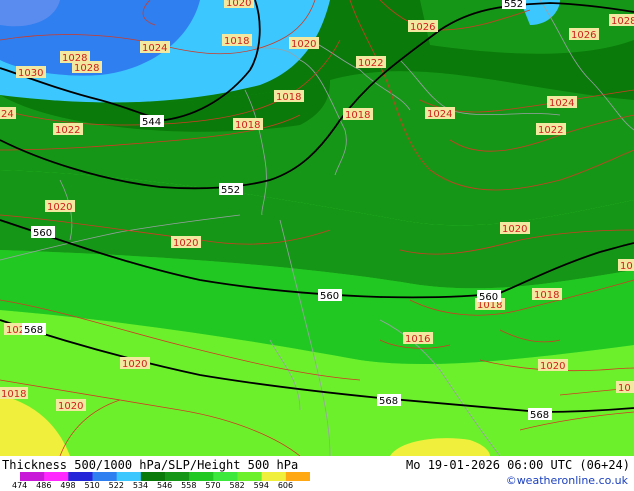 This screenshot has width=634, height=491. What do you see at coordinates (140, 485) in the screenshot?
I see `colorbar-tick-label: 534` at bounding box center [140, 485].